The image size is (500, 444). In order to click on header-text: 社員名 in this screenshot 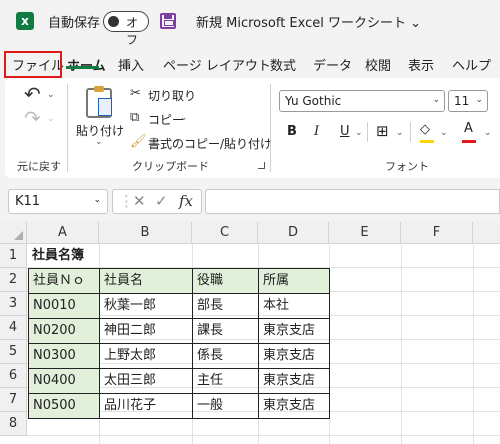, I will do `click(124, 280)`.